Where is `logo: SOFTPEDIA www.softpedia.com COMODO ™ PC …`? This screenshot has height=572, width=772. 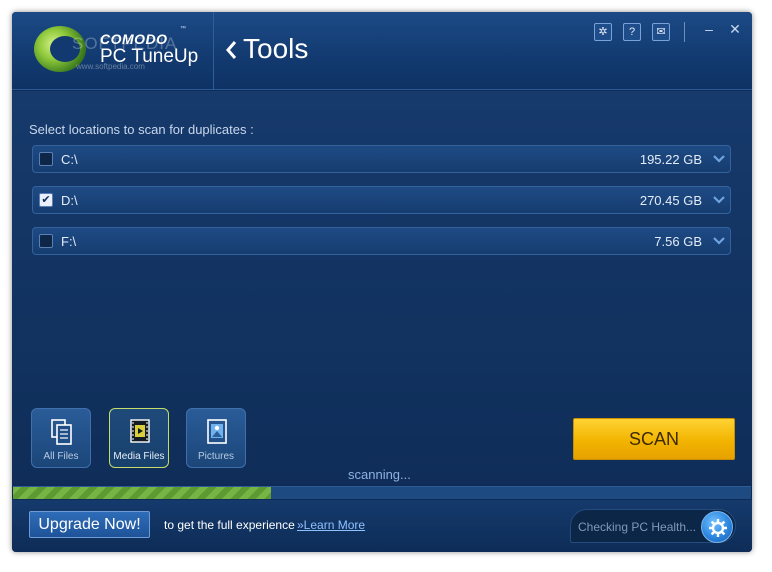 logo: SOFTPEDIA www.softpedia.com COMODO ™ PC … is located at coordinates (113, 51).